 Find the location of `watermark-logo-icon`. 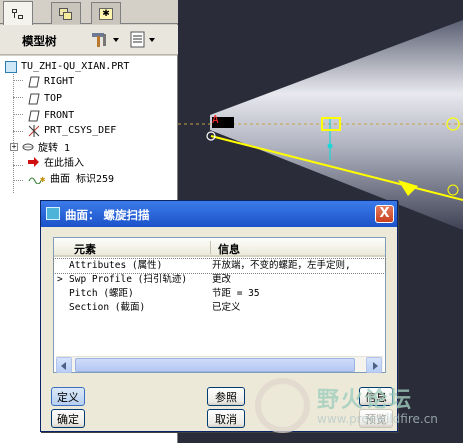

watermark-logo-icon is located at coordinates (282, 405).